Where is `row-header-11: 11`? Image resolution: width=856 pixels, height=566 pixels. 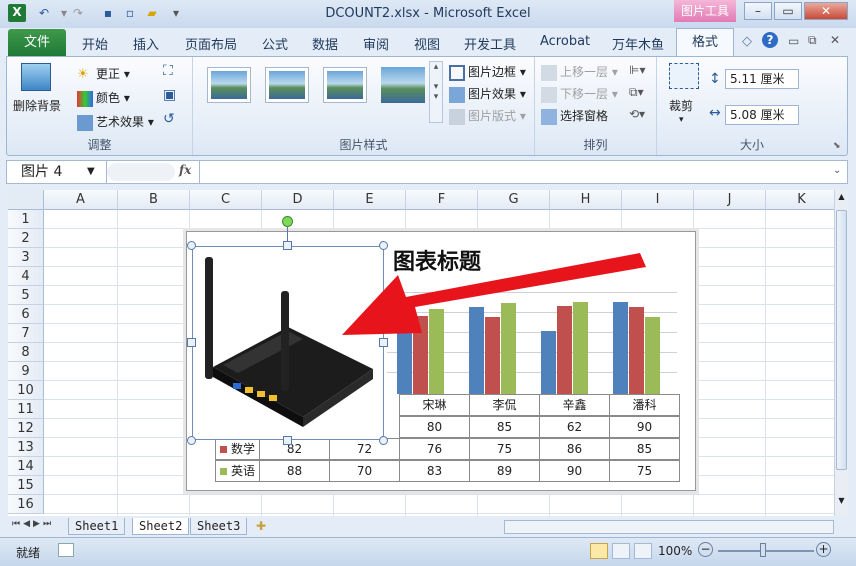
row-header-11: 11 is located at coordinates (26, 409).